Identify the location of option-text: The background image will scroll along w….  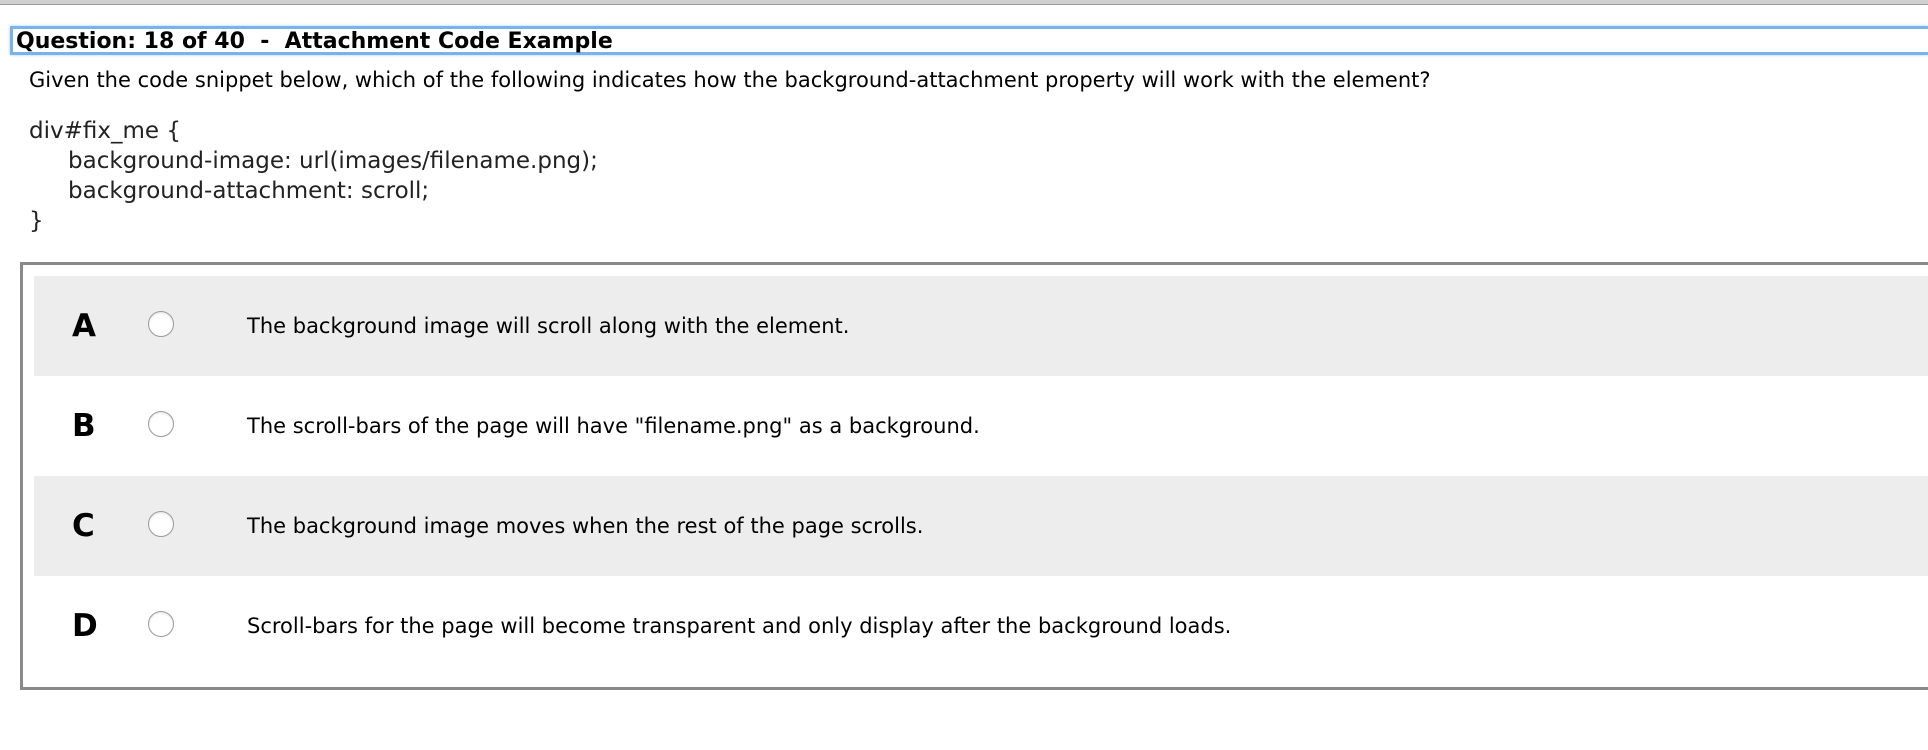
(548, 326).